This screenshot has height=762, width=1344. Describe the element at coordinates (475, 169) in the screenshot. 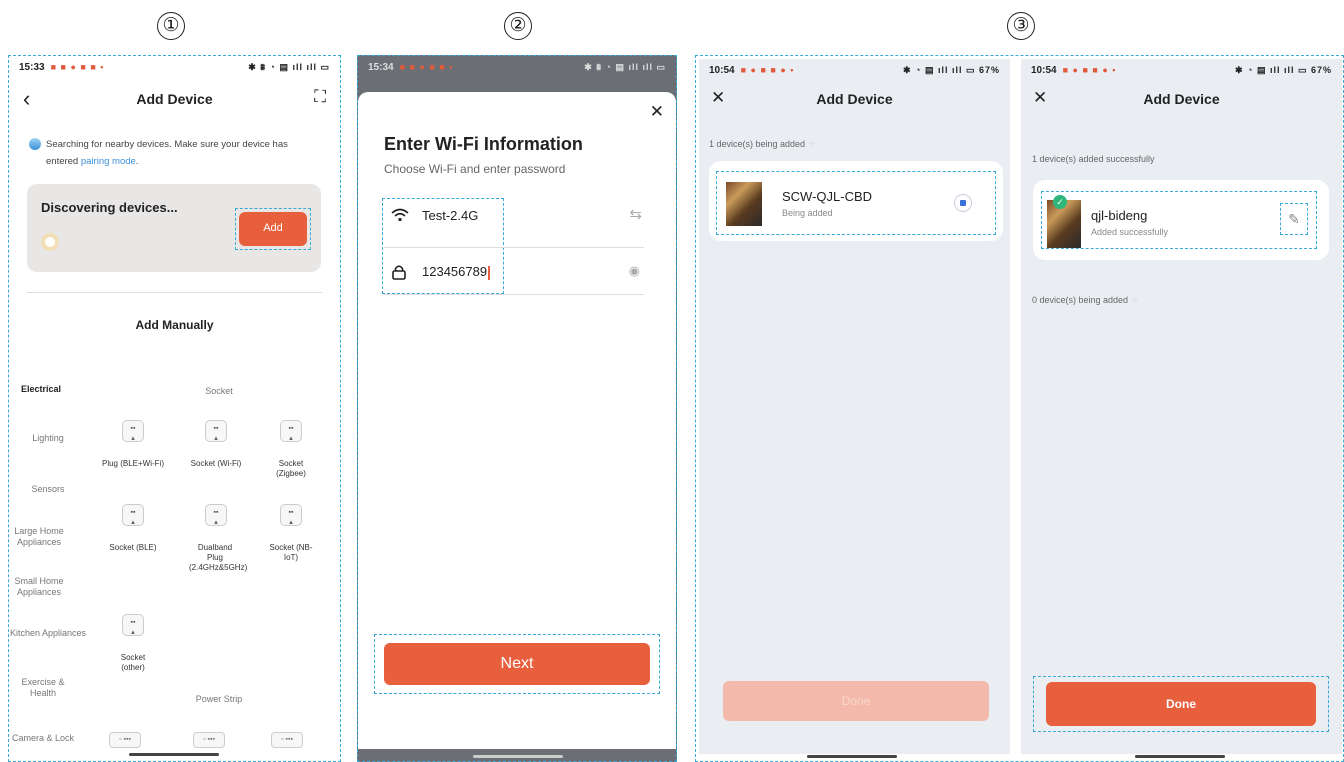

I see `sheet-subtitle: Choose Wi-Fi and enter password` at that location.